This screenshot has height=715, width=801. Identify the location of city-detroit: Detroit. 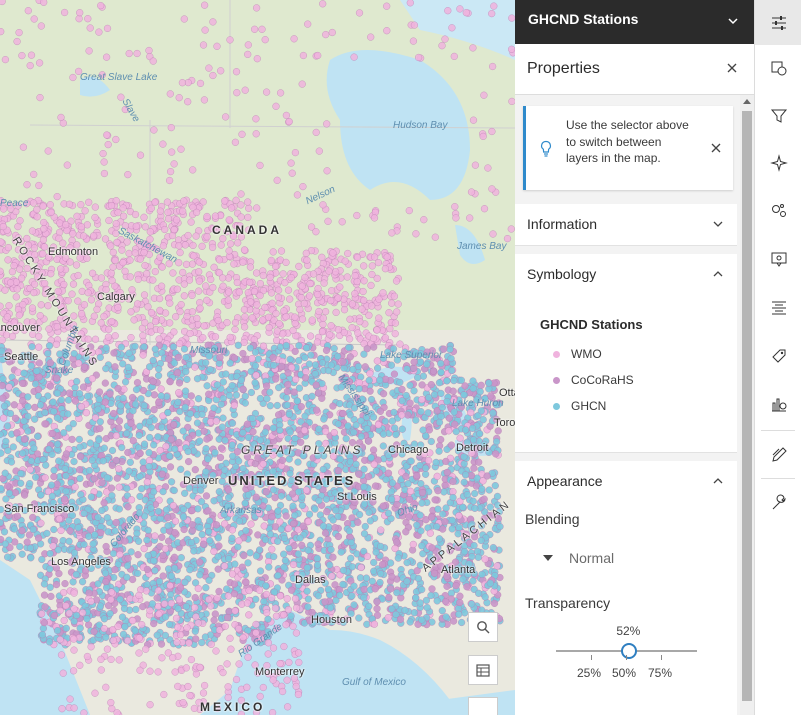
(472, 448).